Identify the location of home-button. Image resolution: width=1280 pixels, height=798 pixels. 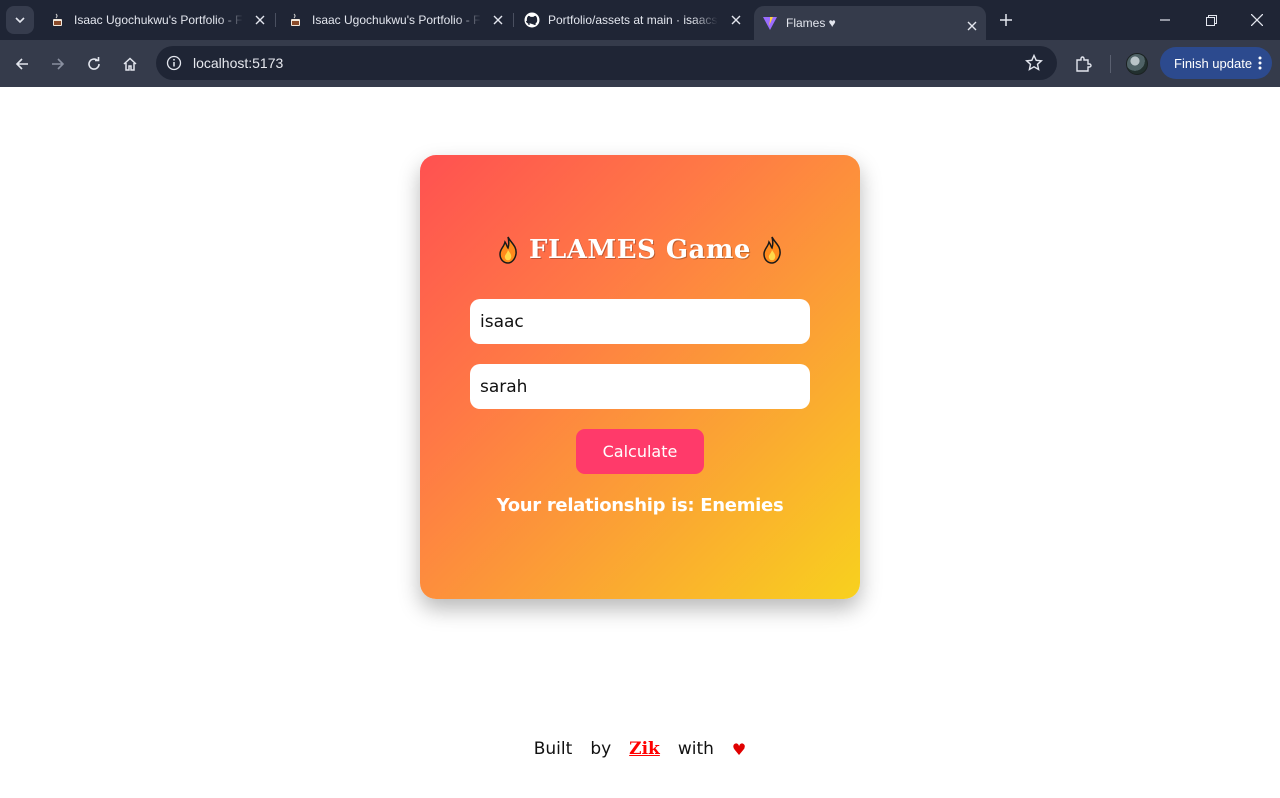
(130, 64).